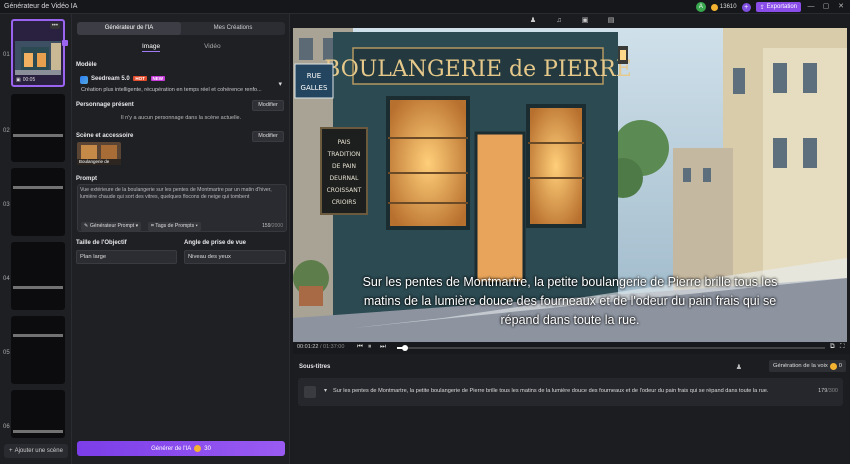 Image resolution: width=850 pixels, height=464 pixels. I want to click on tab-video: Vidéo, so click(212, 47).